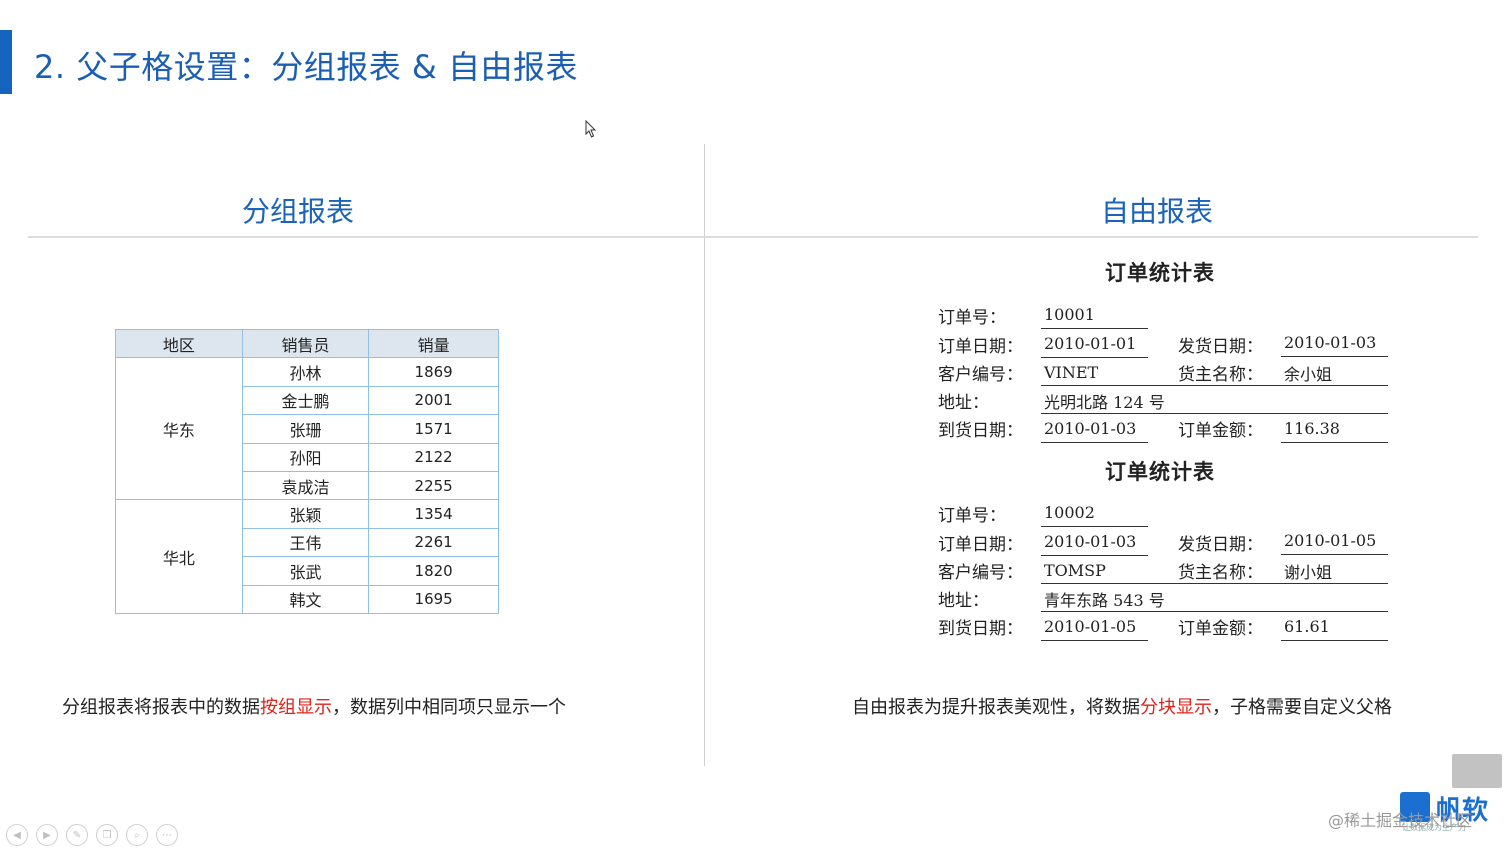  Describe the element at coordinates (305, 372) in the screenshot. I see `salesperson-cell: 孙林` at that location.